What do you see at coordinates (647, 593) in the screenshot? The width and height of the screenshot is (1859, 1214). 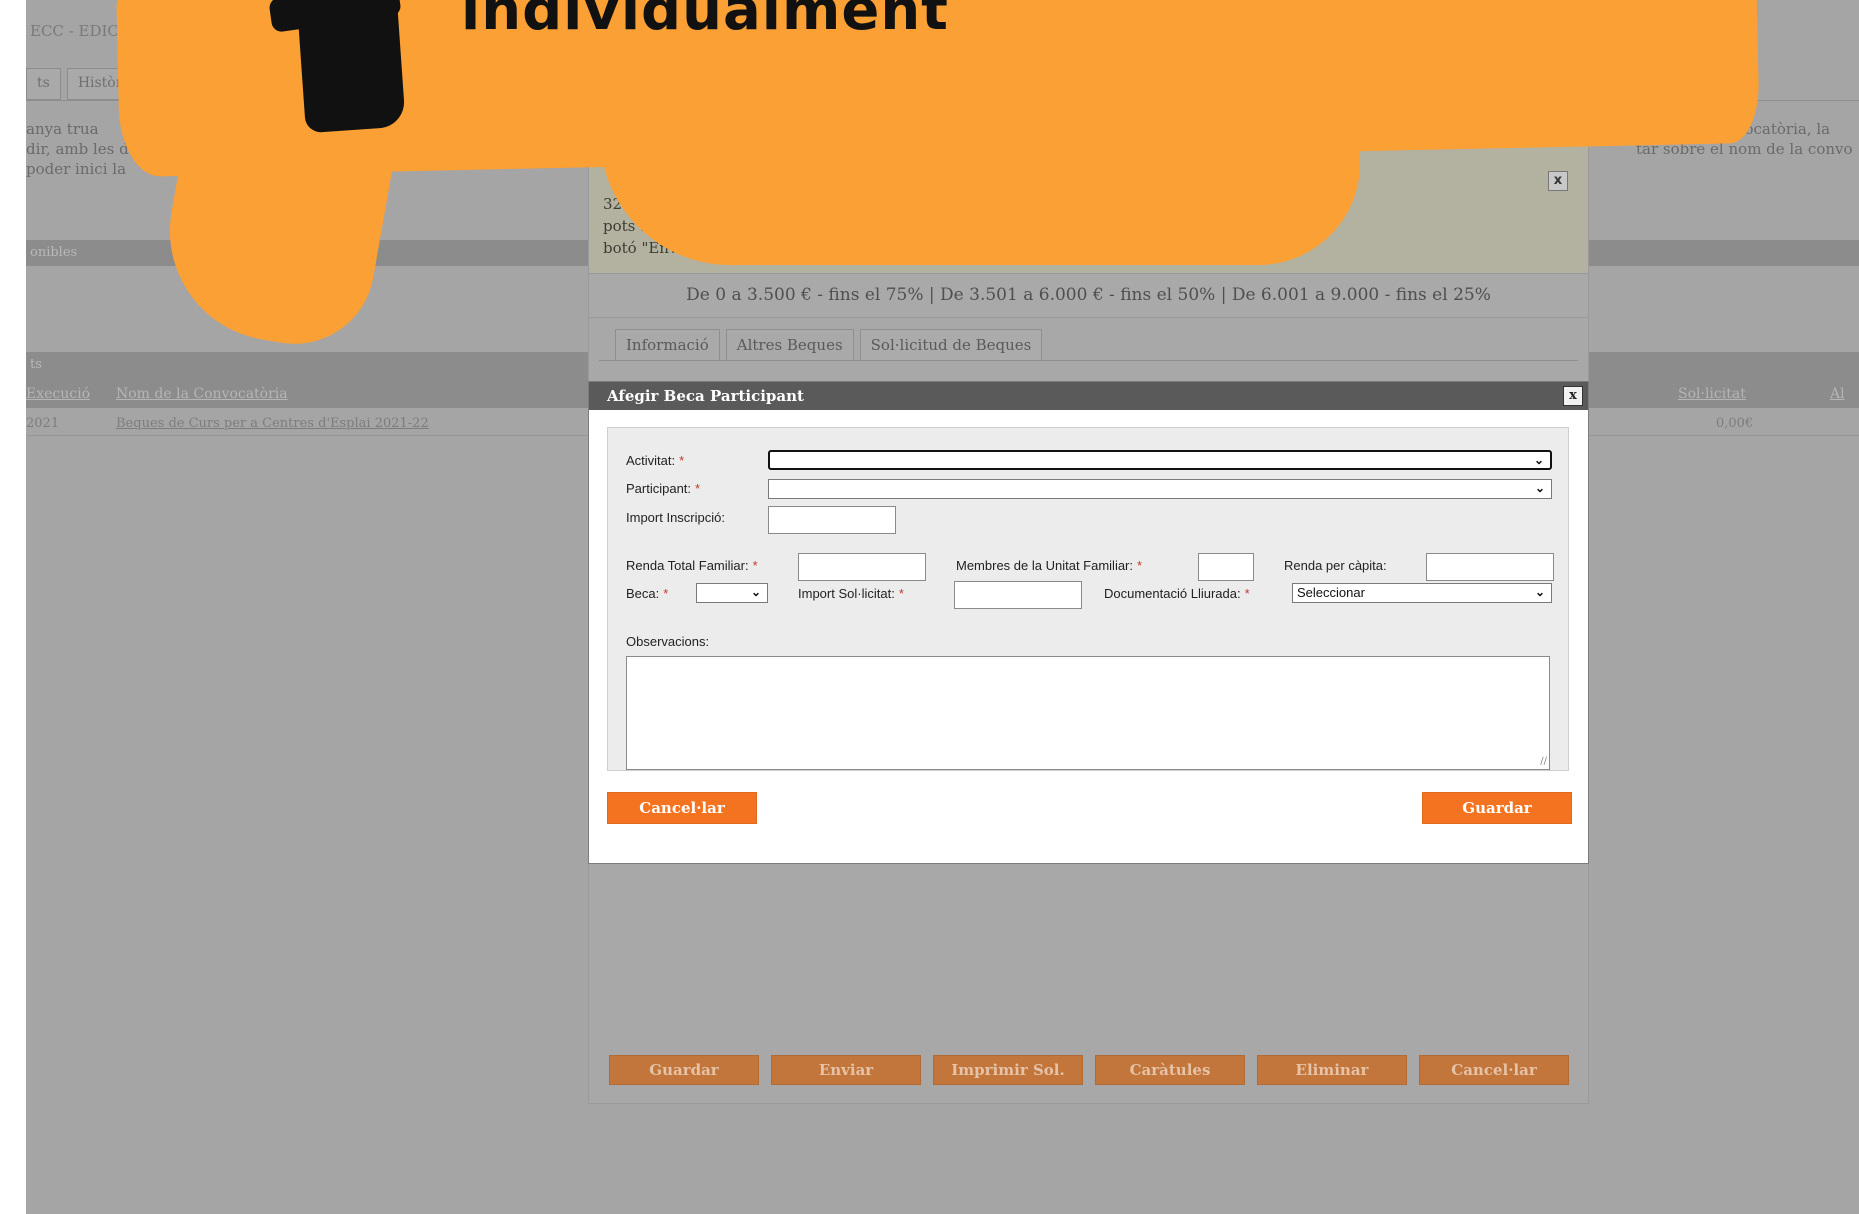 I see `beca-label: Beca: *` at bounding box center [647, 593].